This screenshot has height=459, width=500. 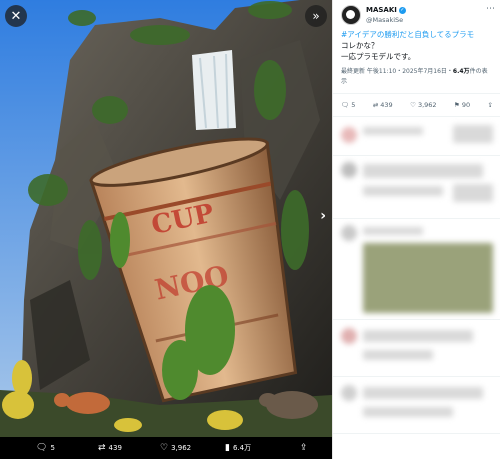 What do you see at coordinates (181, 448) in the screenshot?
I see `viewer-like-count: 3,962` at bounding box center [181, 448].